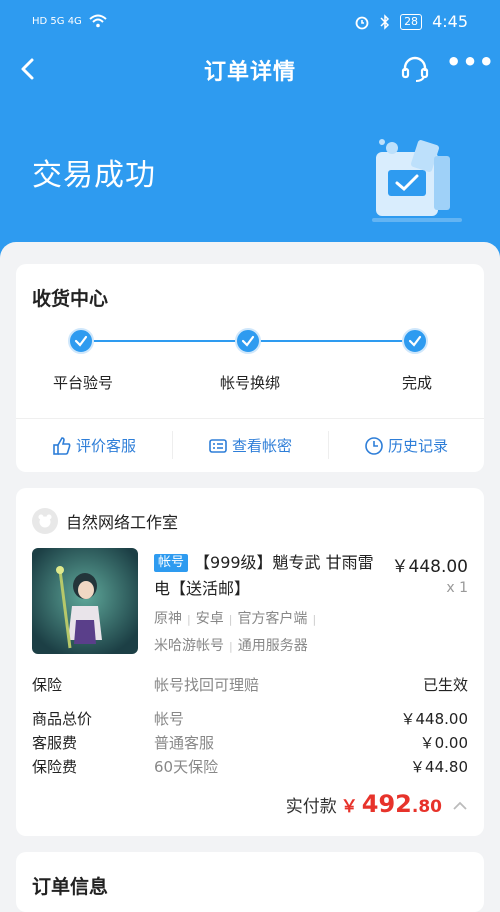  Describe the element at coordinates (272, 646) in the screenshot. I see `attribute: 通用服务器` at that location.